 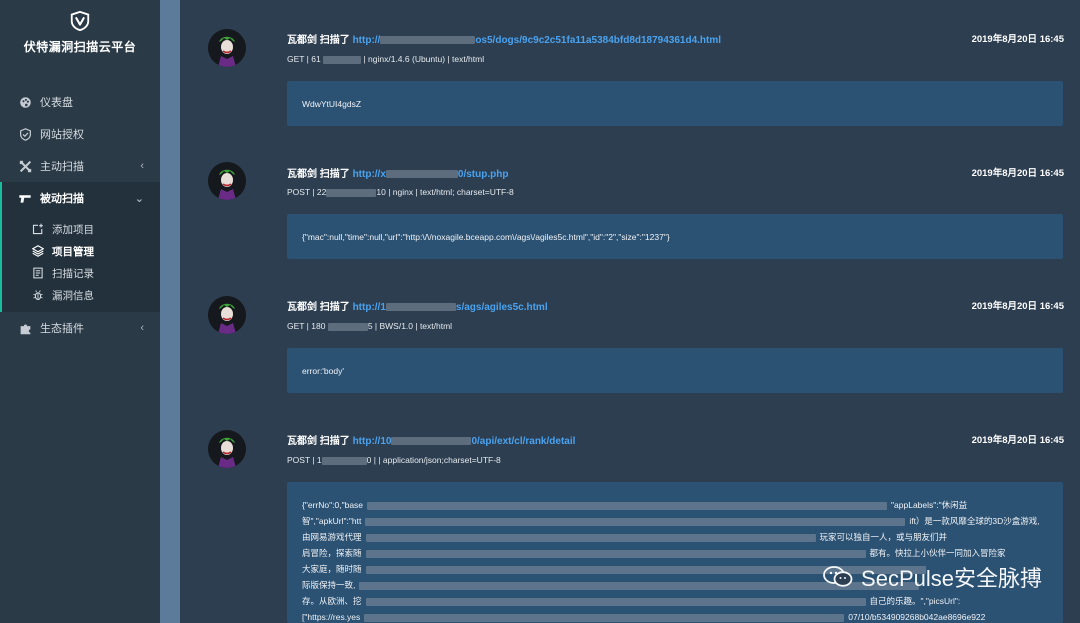 What do you see at coordinates (370, 326) in the screenshot?
I see `entry-meta: GET | 180 5 | BWS/1.0 | text/html` at bounding box center [370, 326].